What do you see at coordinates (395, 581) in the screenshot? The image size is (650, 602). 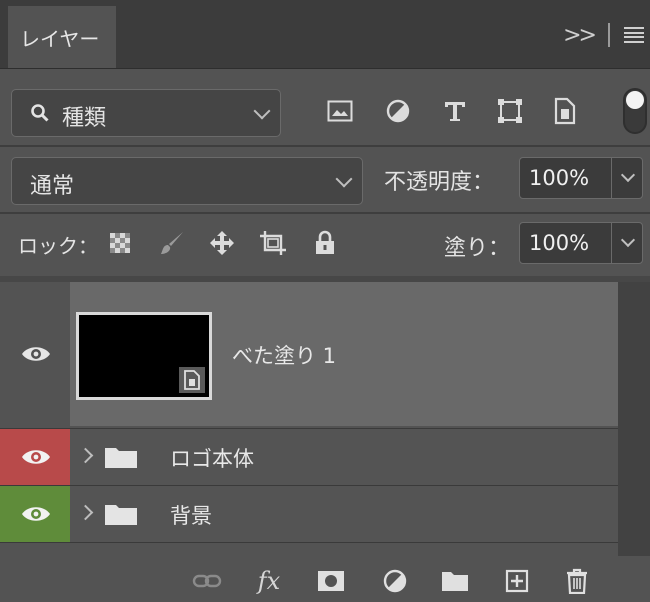 I see `new-adjustment-layer-icon` at bounding box center [395, 581].